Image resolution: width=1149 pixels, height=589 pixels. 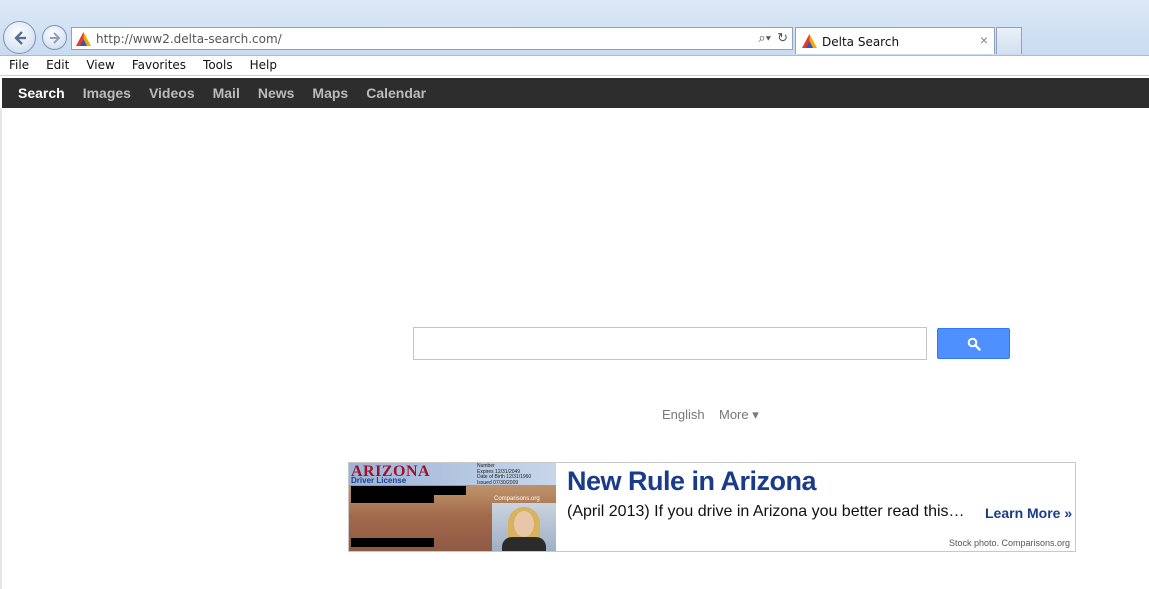 I want to click on ad-title: New Rule in Arizona, so click(x=692, y=481).